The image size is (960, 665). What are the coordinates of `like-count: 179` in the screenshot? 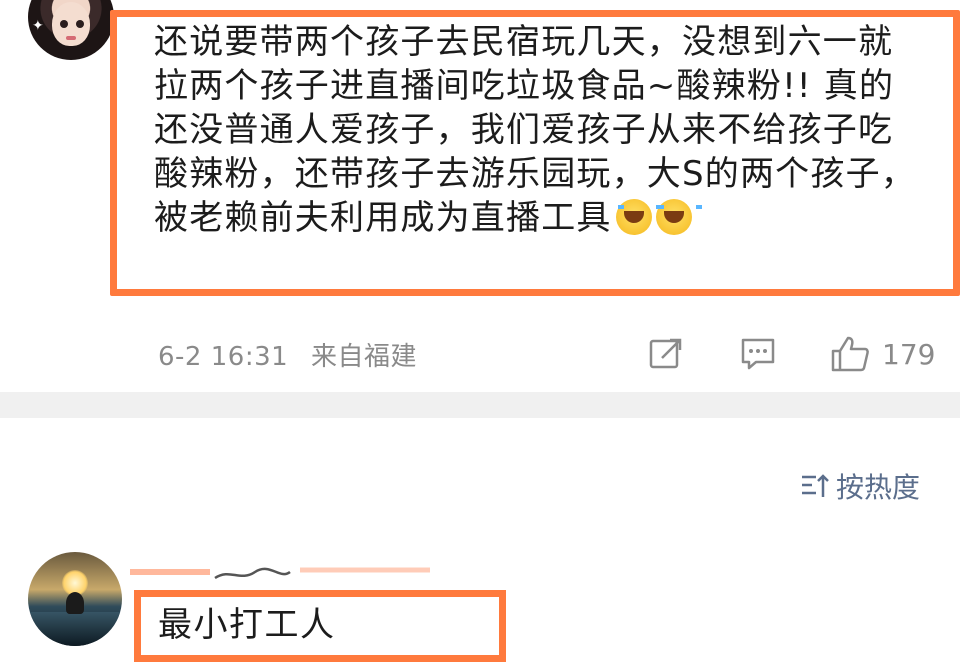 It's located at (909, 354).